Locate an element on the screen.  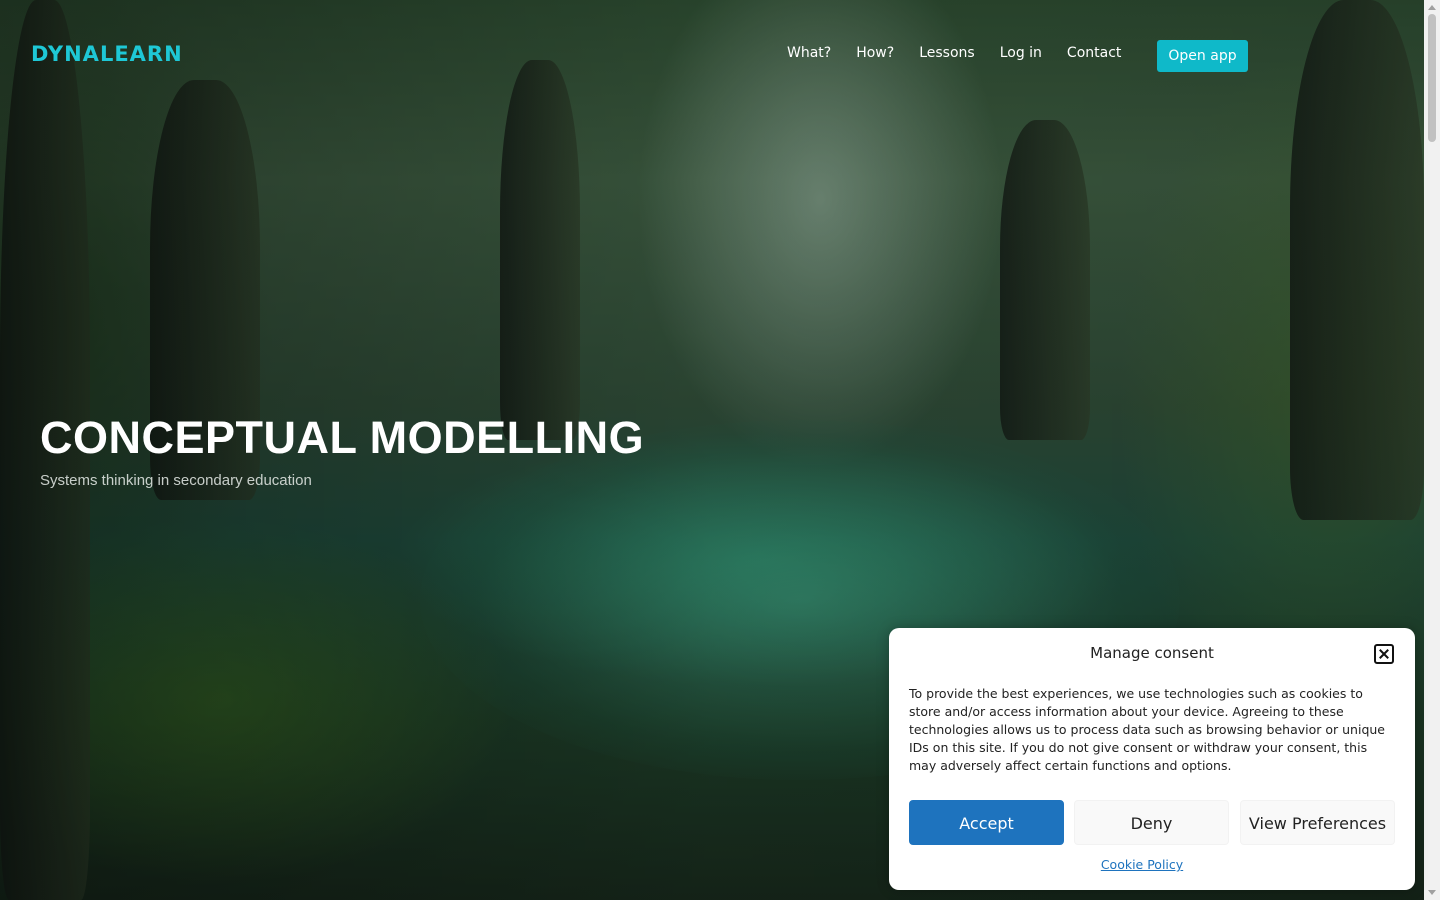
scrollbar-thumb is located at coordinates (1432, 78).